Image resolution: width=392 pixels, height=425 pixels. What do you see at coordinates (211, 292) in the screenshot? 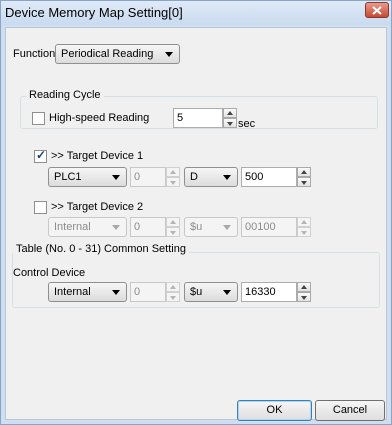
I see `control-device-device-select: $u` at bounding box center [211, 292].